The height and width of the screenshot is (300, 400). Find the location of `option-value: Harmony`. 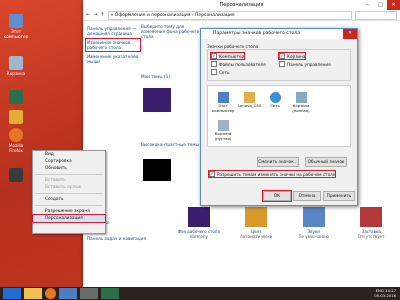

option-value: Harmony is located at coordinates (198, 236).